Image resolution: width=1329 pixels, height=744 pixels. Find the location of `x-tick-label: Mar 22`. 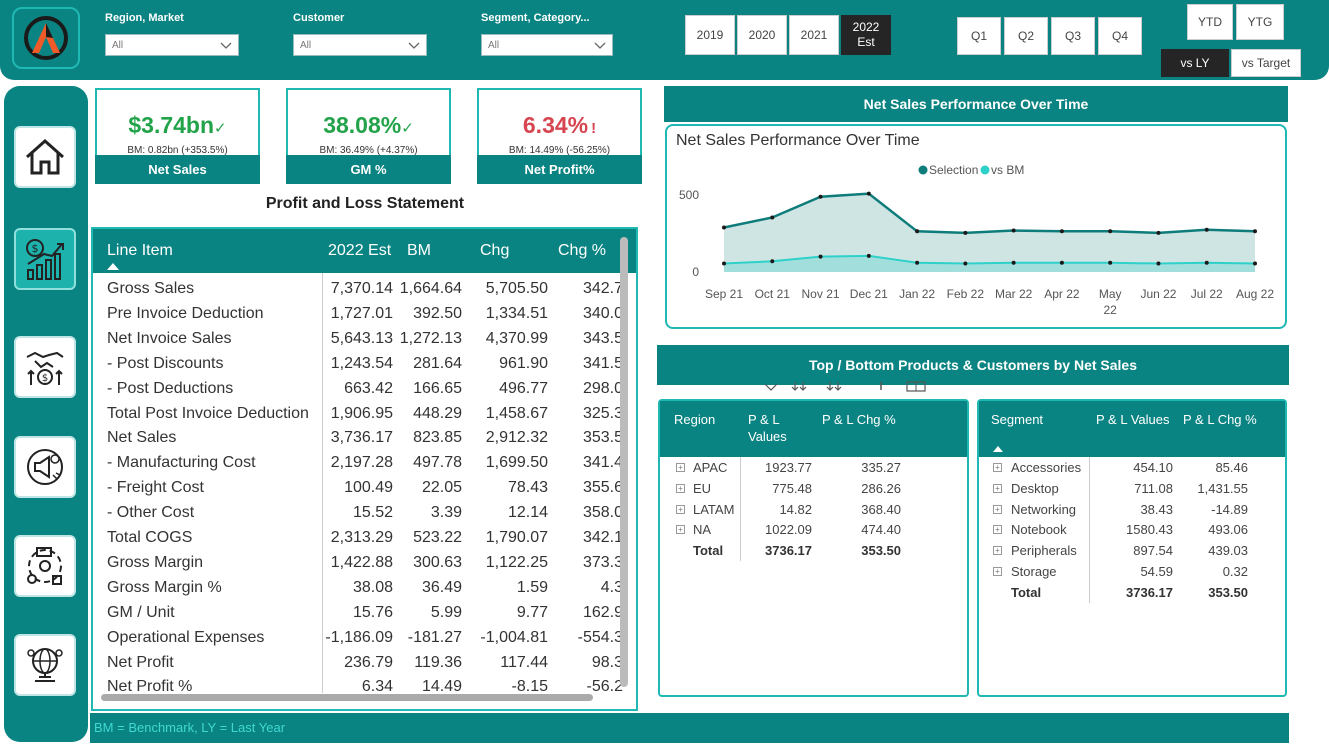

x-tick-label: Mar 22 is located at coordinates (1014, 294).